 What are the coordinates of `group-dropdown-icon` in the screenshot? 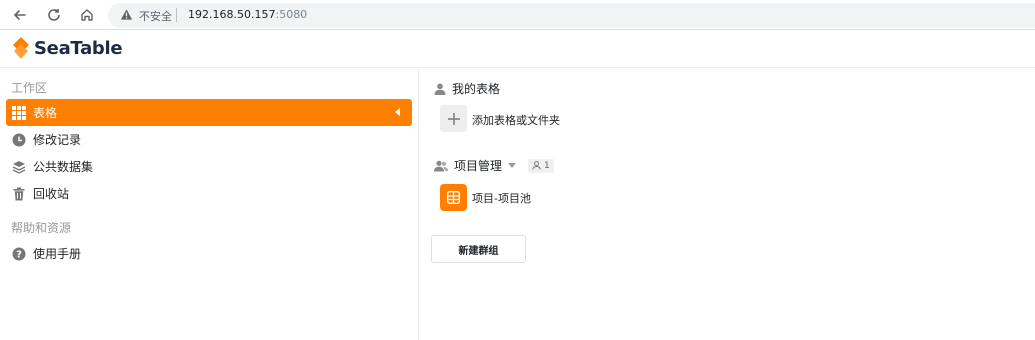 It's located at (512, 165).